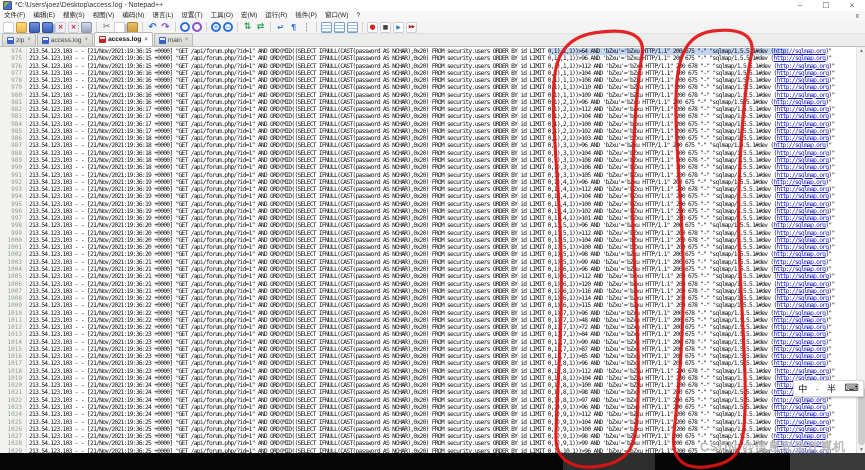  What do you see at coordinates (73, 27) in the screenshot?
I see `close-all-icon` at bounding box center [73, 27].